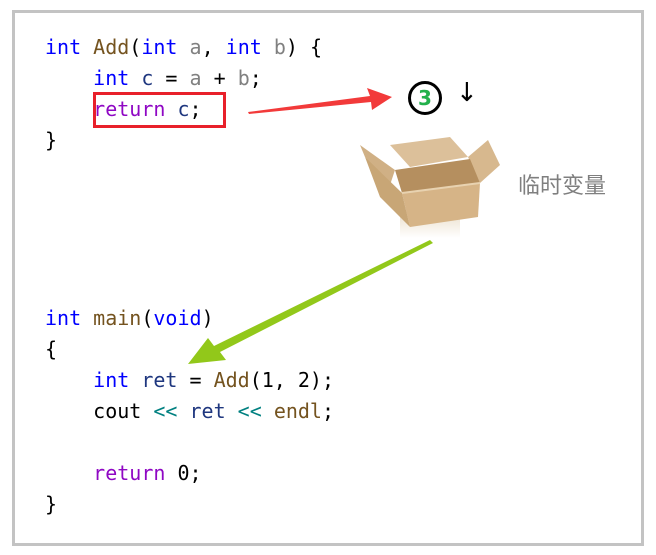 This screenshot has height=555, width=656. What do you see at coordinates (467, 93) in the screenshot?
I see `down-arrow-icon: ↓` at bounding box center [467, 93].